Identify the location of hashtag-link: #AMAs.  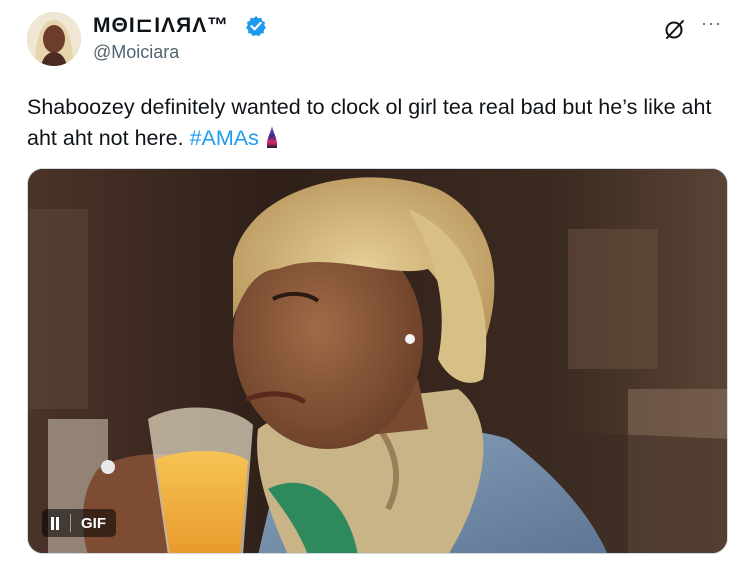
(224, 138).